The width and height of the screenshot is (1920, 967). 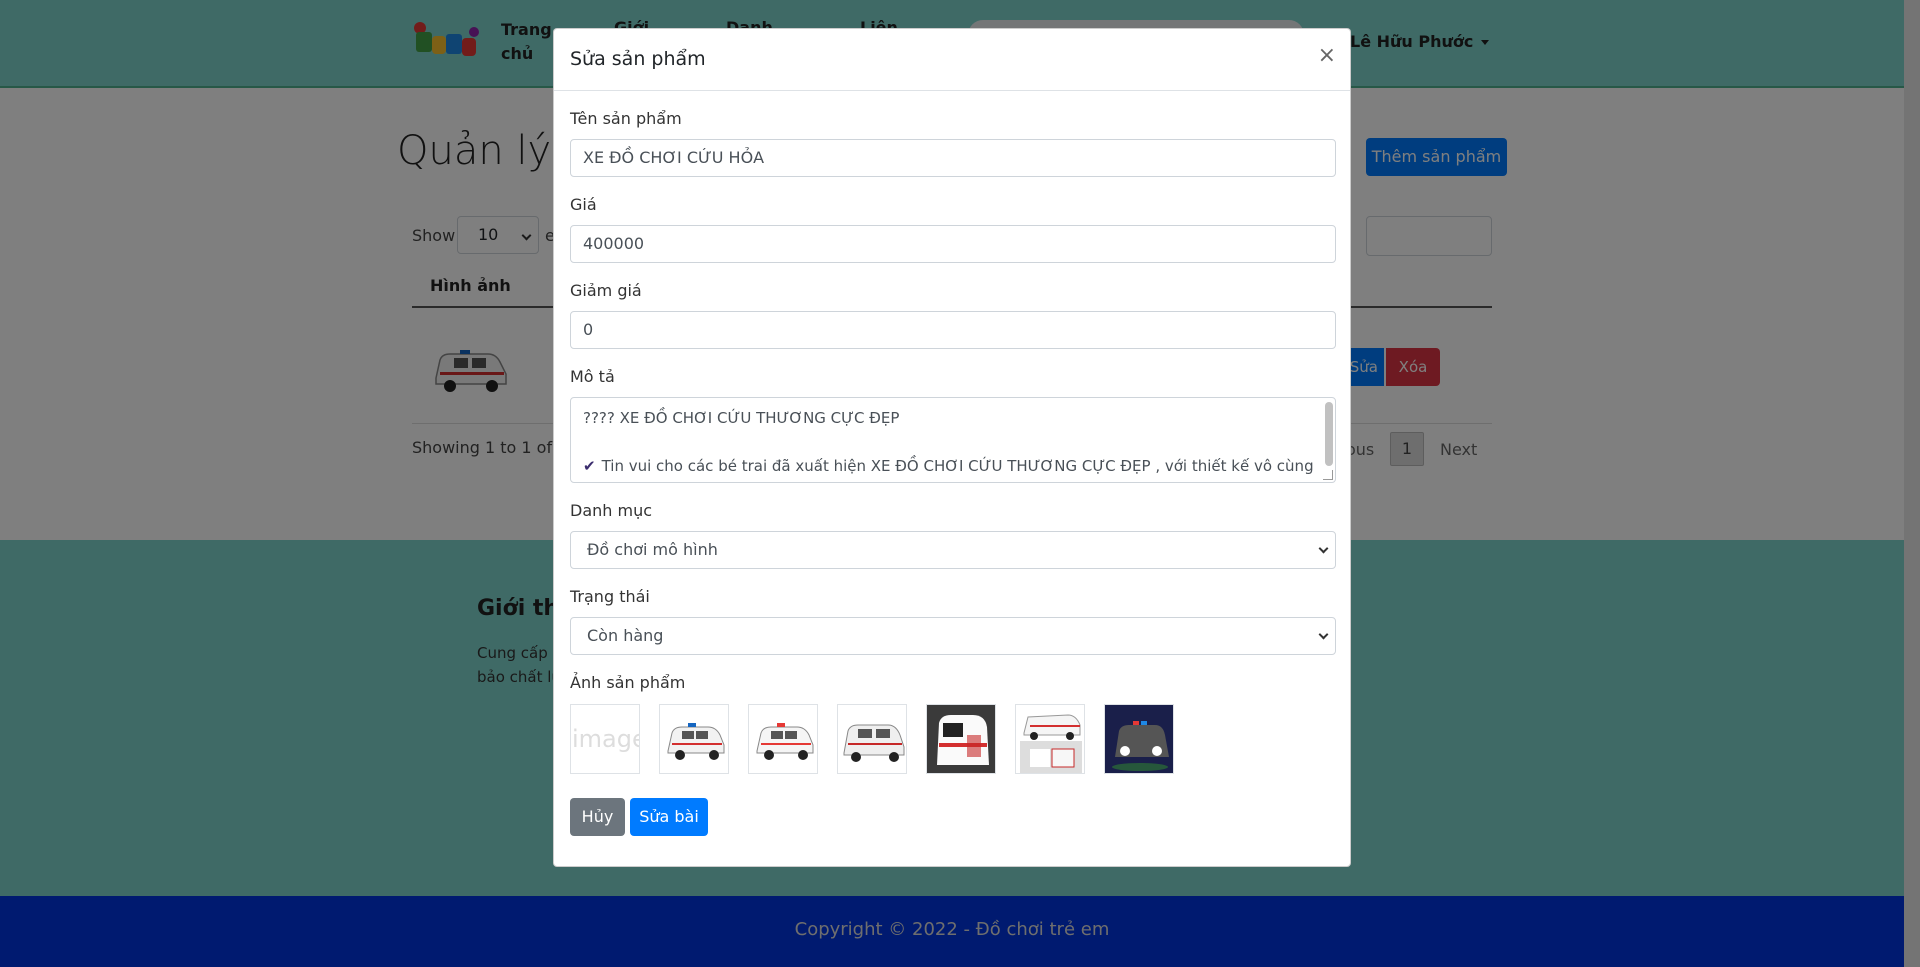 I want to click on product-name-label: Tên sản phẩm, so click(x=626, y=118).